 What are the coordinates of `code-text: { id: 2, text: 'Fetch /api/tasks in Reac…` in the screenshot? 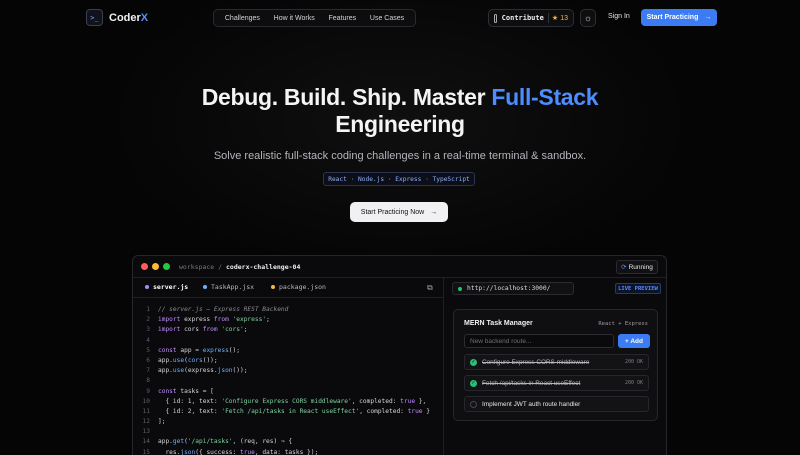 It's located at (294, 411).